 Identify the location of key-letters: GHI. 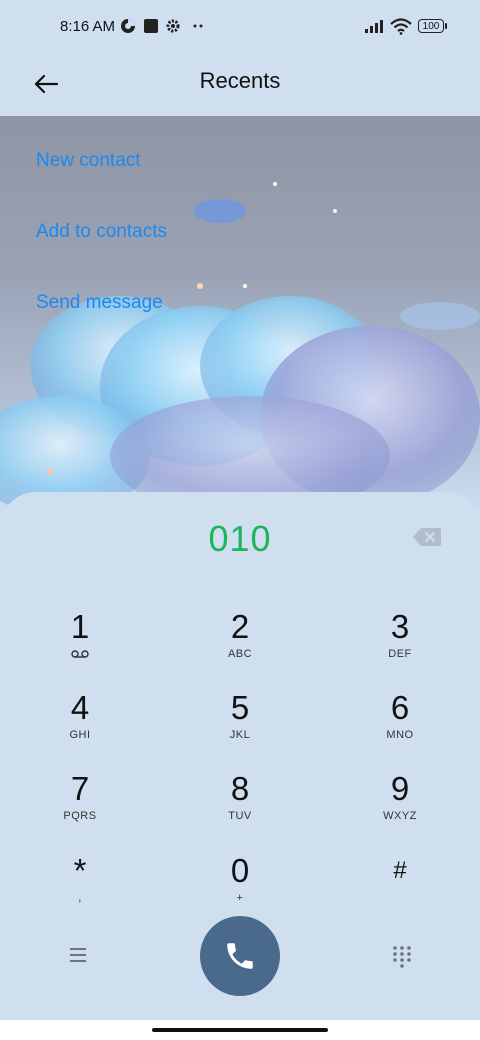
(80, 735).